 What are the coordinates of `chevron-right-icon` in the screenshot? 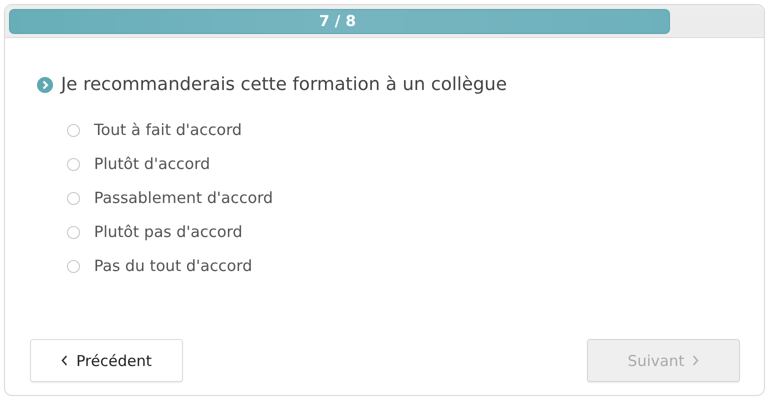 It's located at (696, 360).